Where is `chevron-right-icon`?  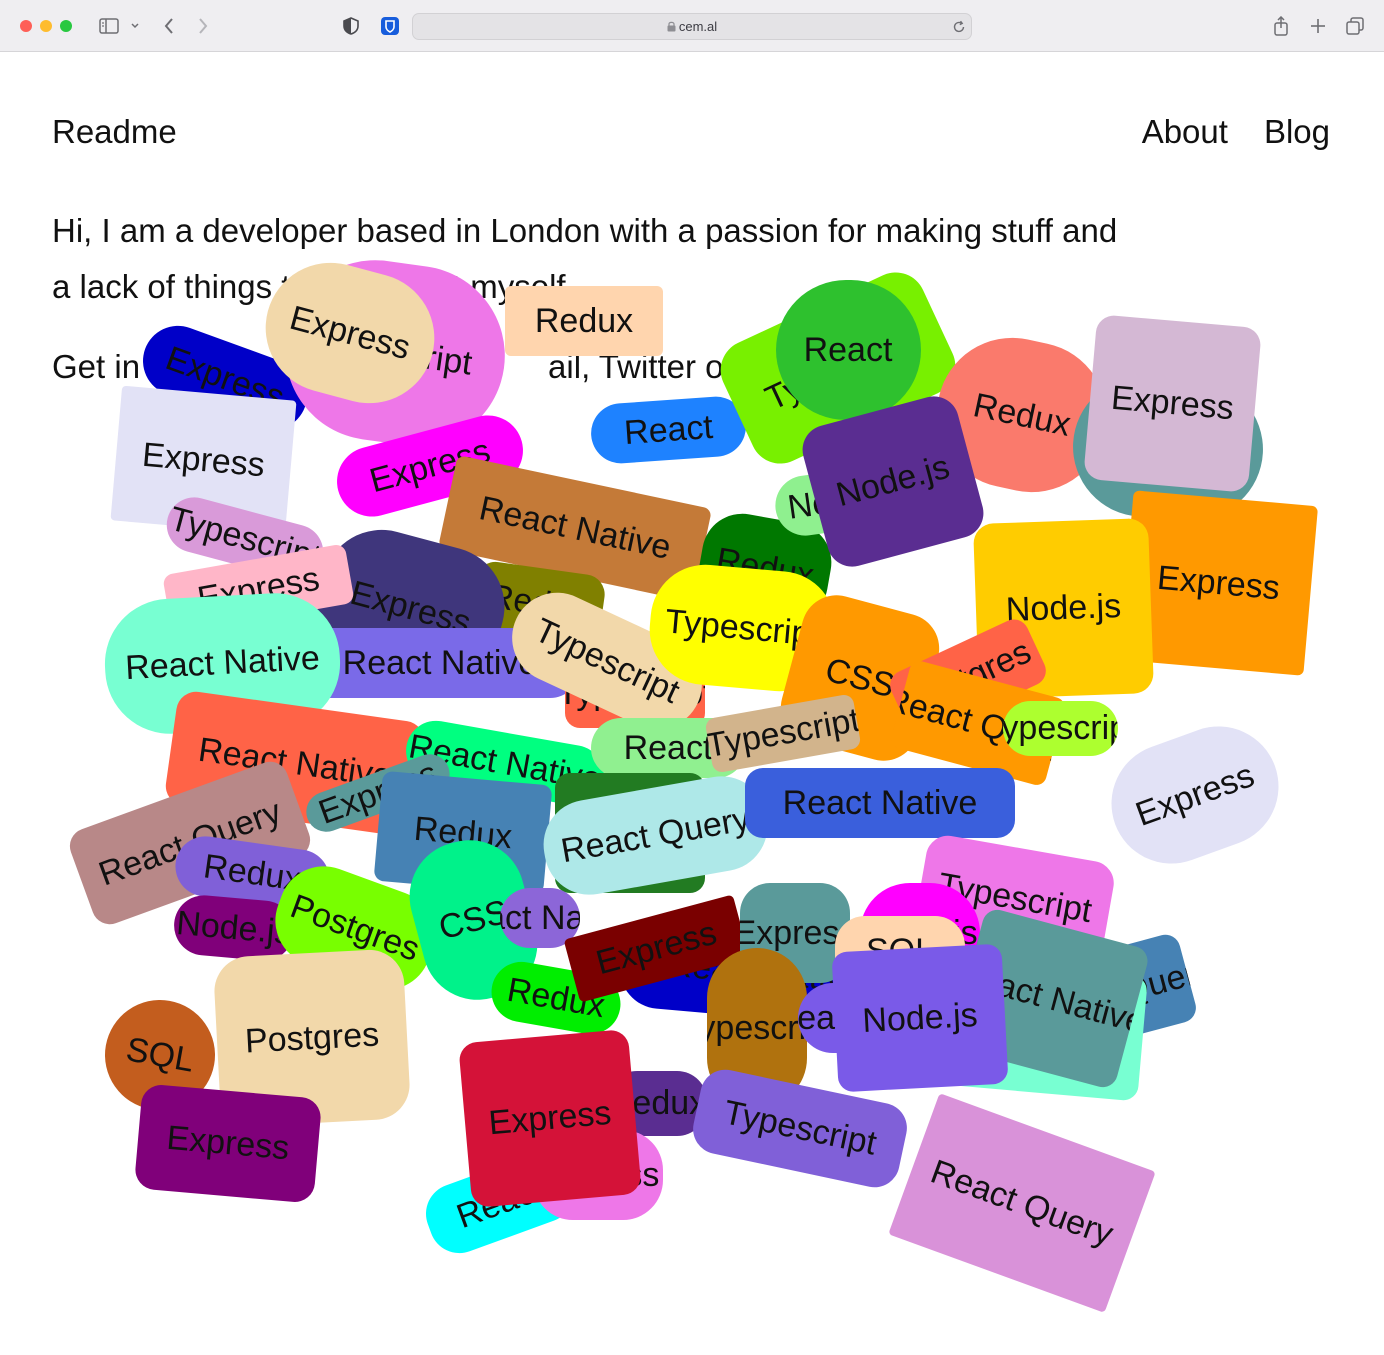
chevron-right-icon is located at coordinates (203, 26).